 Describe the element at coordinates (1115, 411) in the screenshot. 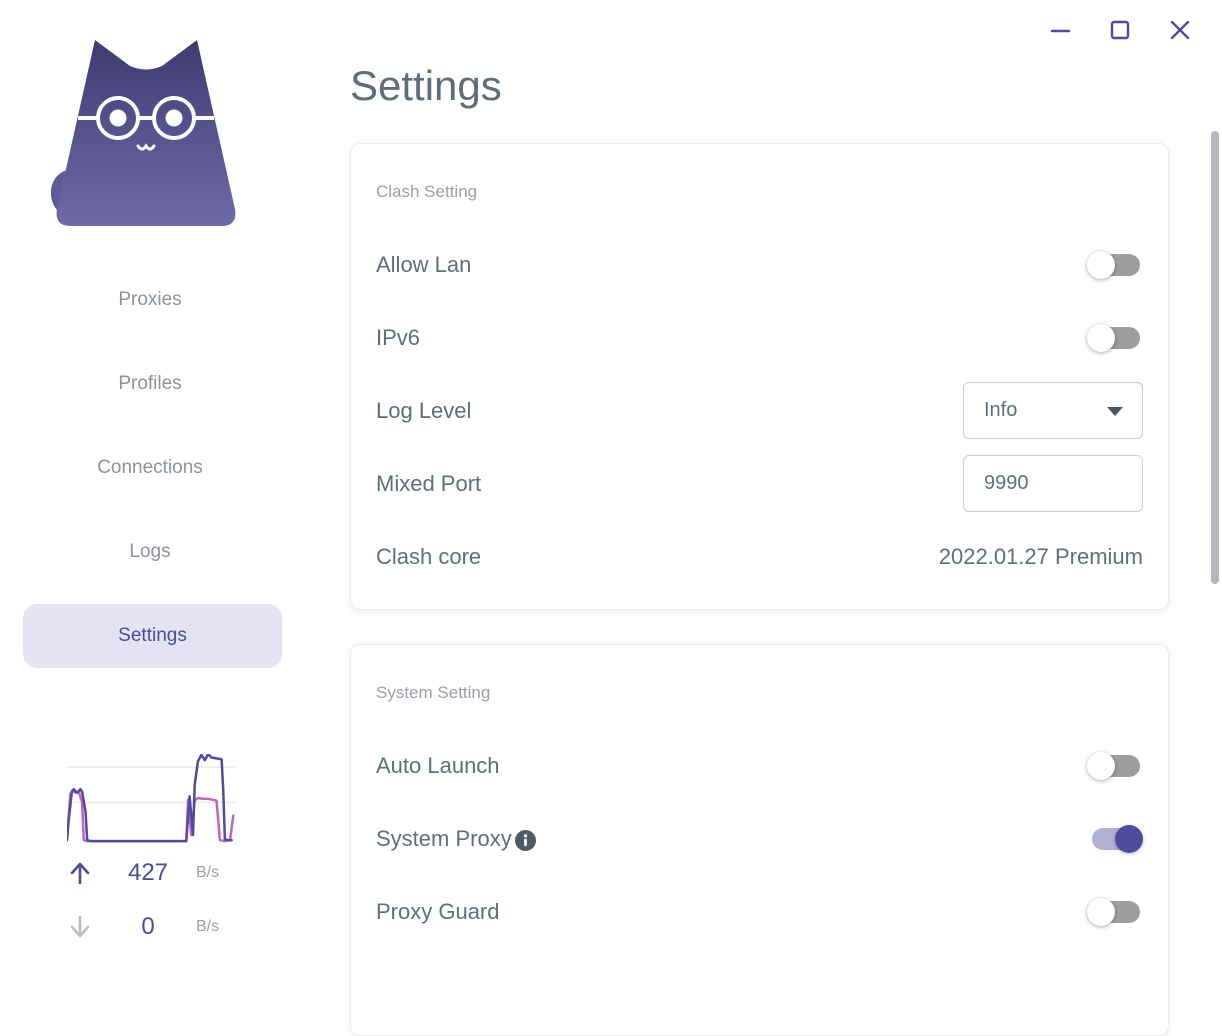

I see `dropdown-caret-icon` at that location.